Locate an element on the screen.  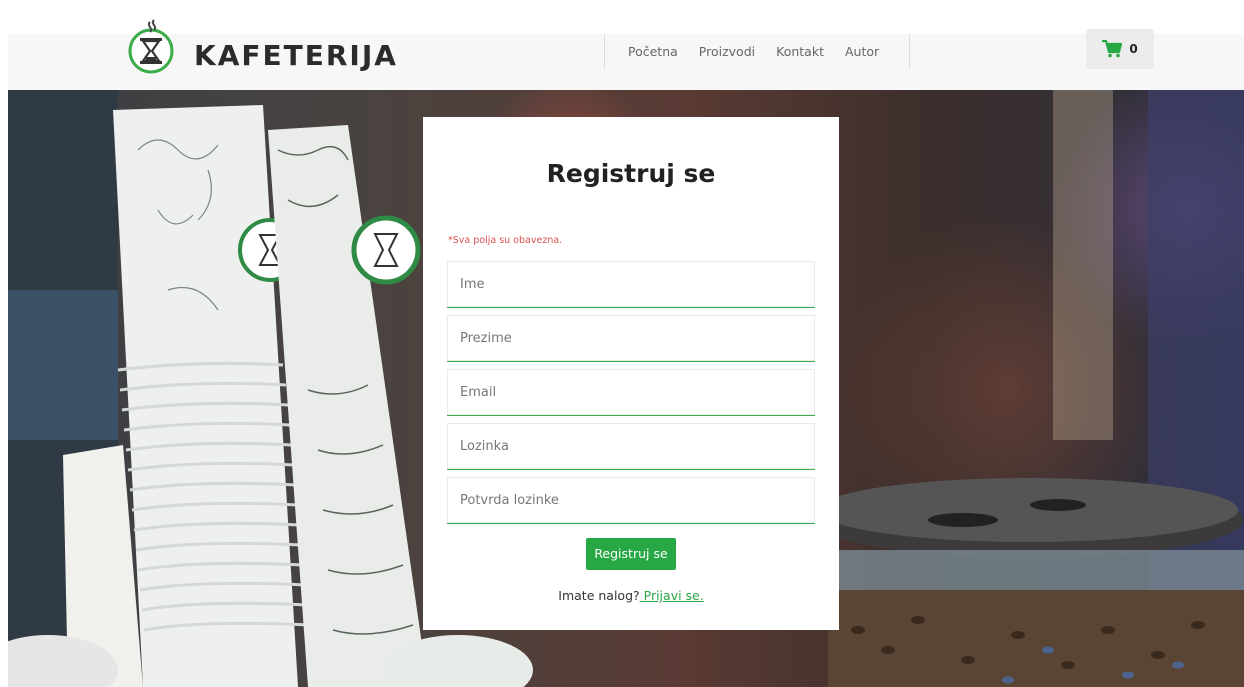
nav-item-autor: Autor is located at coordinates (862, 51).